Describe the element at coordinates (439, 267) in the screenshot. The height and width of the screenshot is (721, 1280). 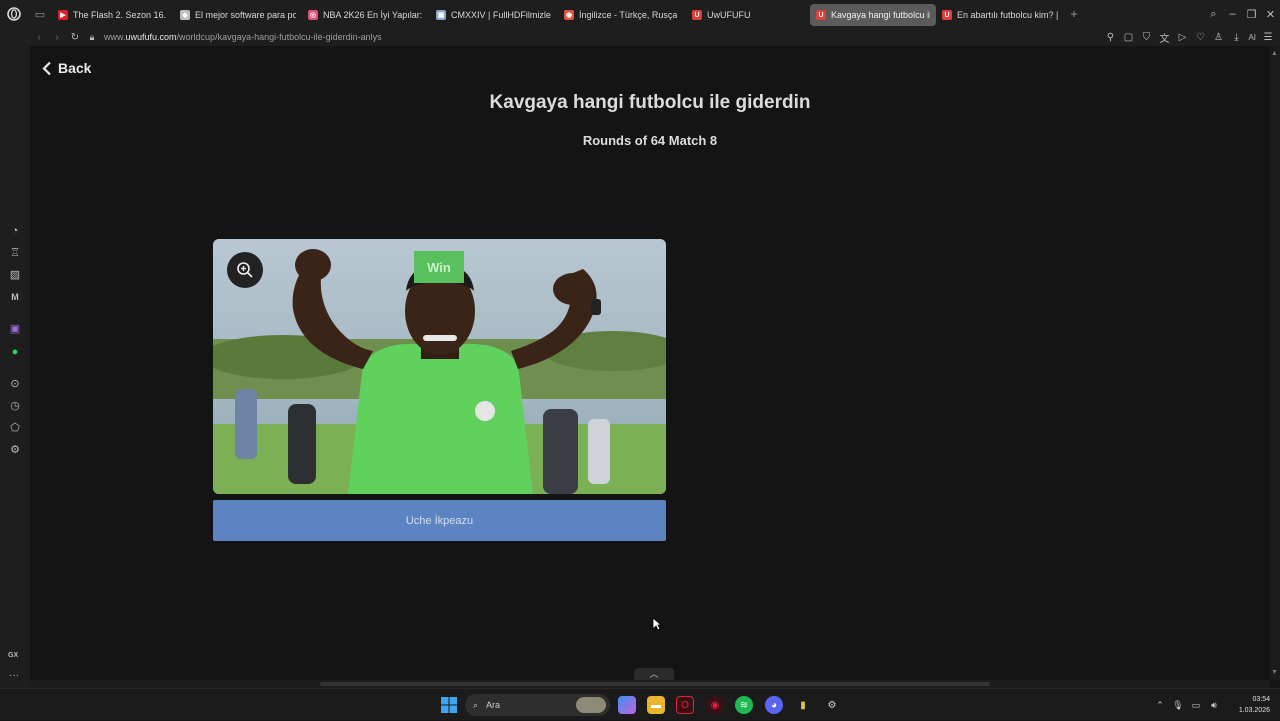
I see `win-badge: Win` at that location.